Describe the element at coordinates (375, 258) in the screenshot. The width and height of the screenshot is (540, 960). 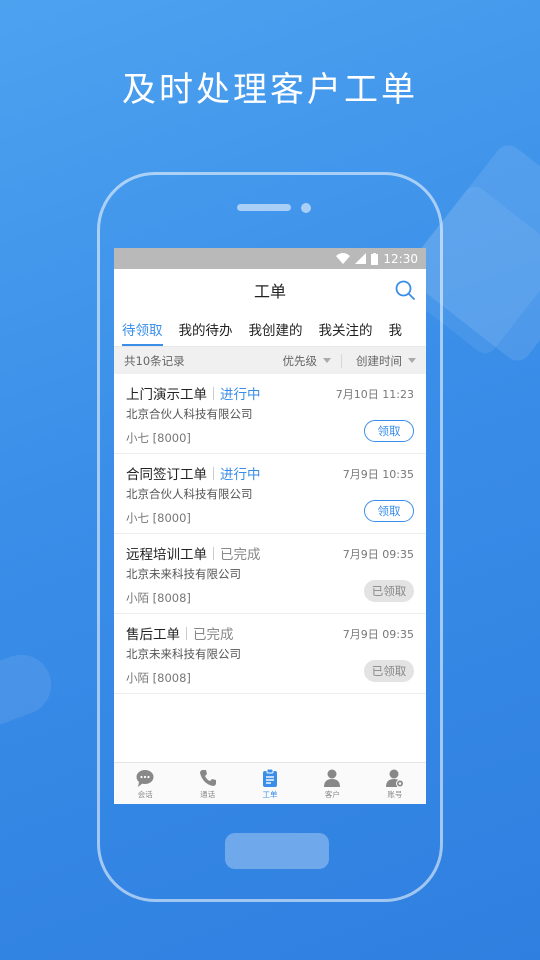
I see `battery-icon` at that location.